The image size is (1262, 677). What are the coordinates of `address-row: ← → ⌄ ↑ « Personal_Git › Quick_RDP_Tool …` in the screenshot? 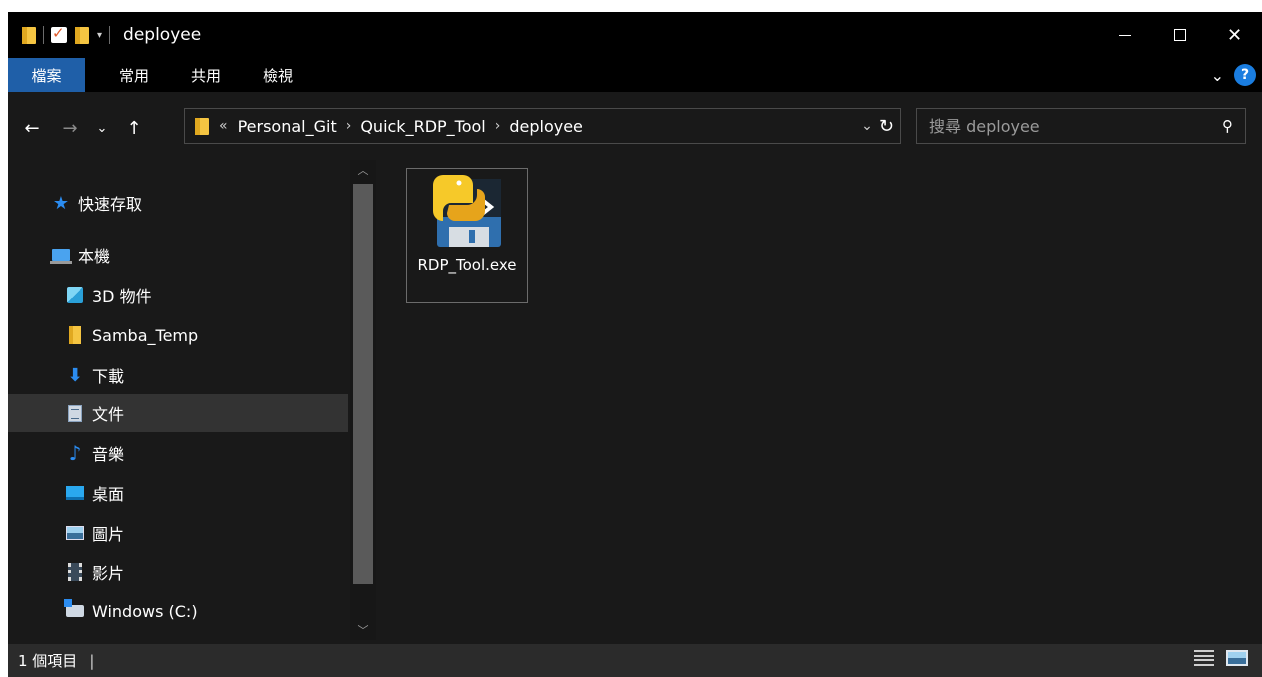 It's located at (635, 128).